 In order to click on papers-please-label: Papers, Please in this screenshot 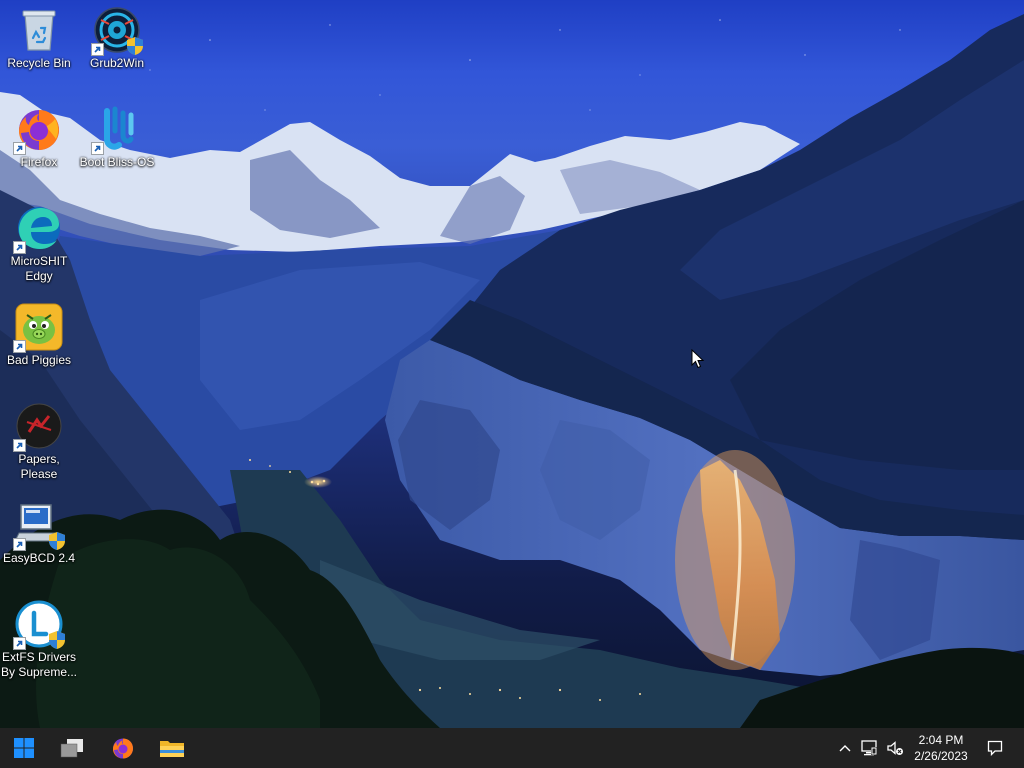, I will do `click(39, 466)`.